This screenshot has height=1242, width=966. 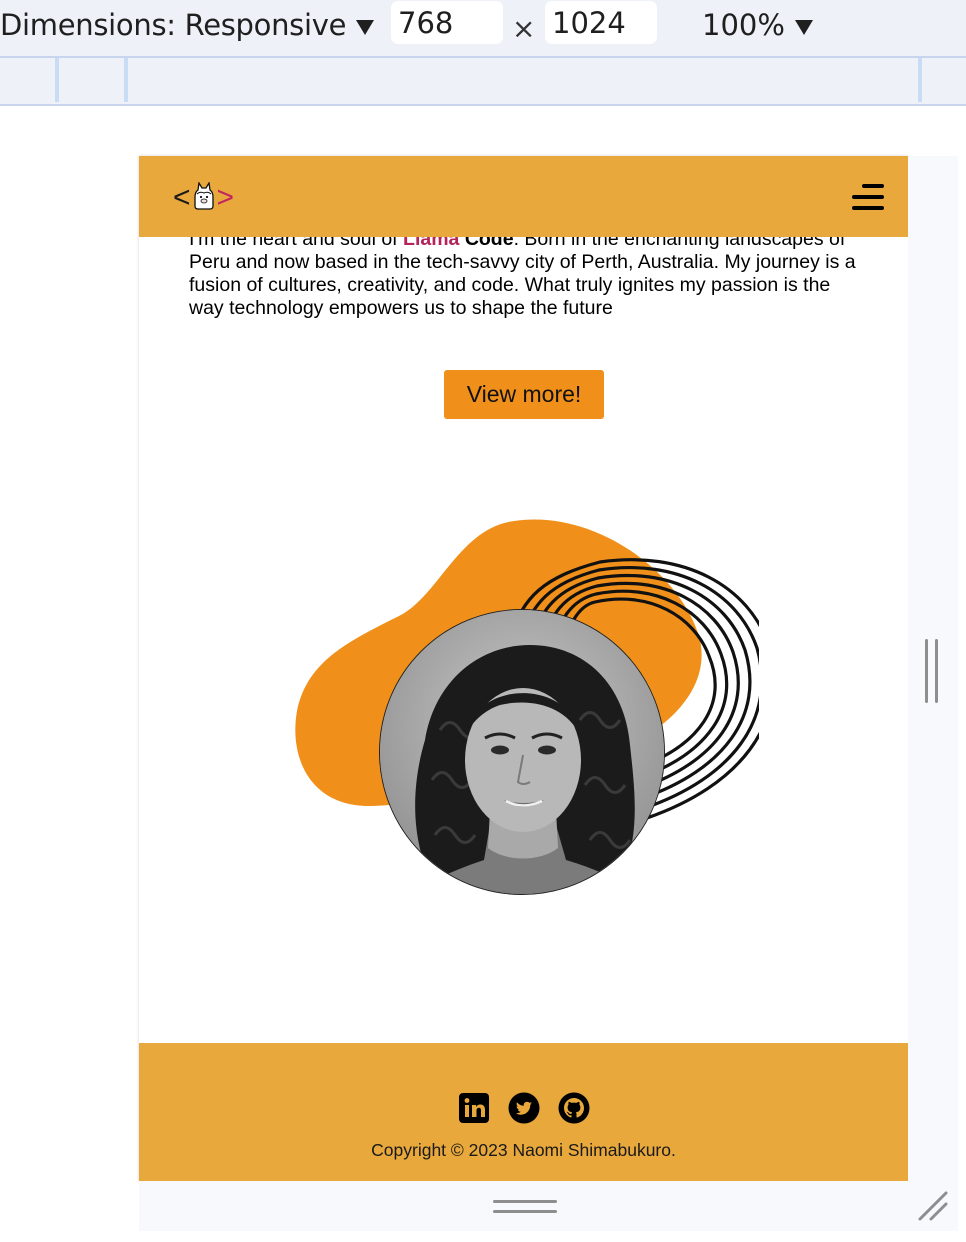 I want to click on logo-bracket-right: >, so click(x=225, y=197).